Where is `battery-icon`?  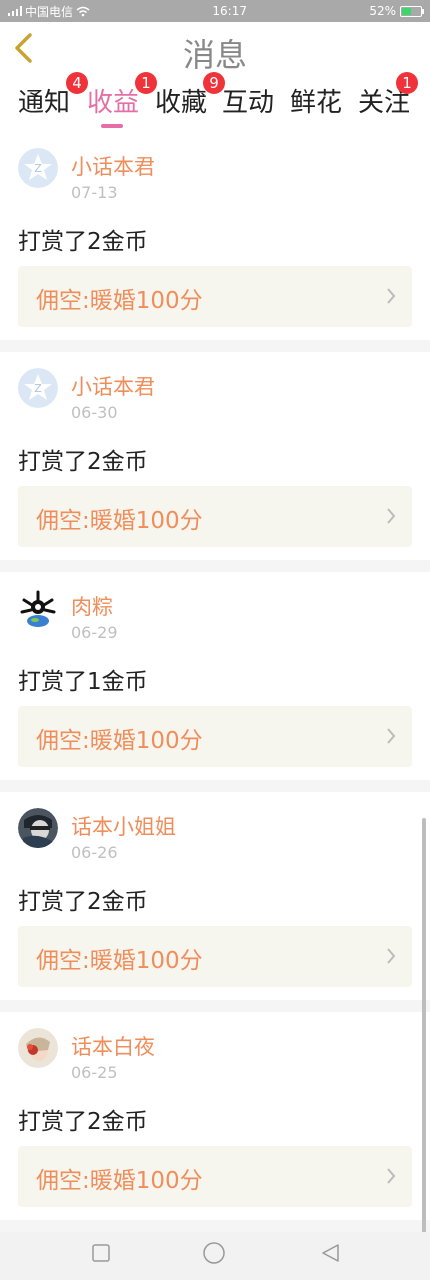 battery-icon is located at coordinates (412, 11).